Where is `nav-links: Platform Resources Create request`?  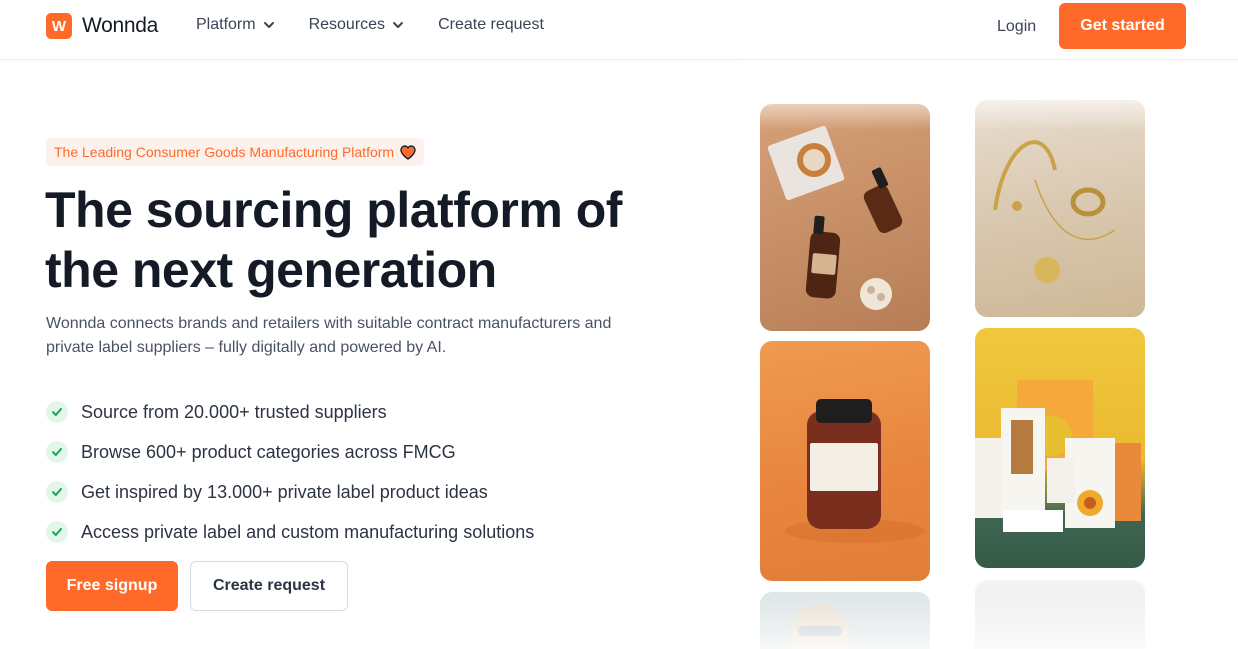 nav-links: Platform Resources Create request is located at coordinates (370, 25).